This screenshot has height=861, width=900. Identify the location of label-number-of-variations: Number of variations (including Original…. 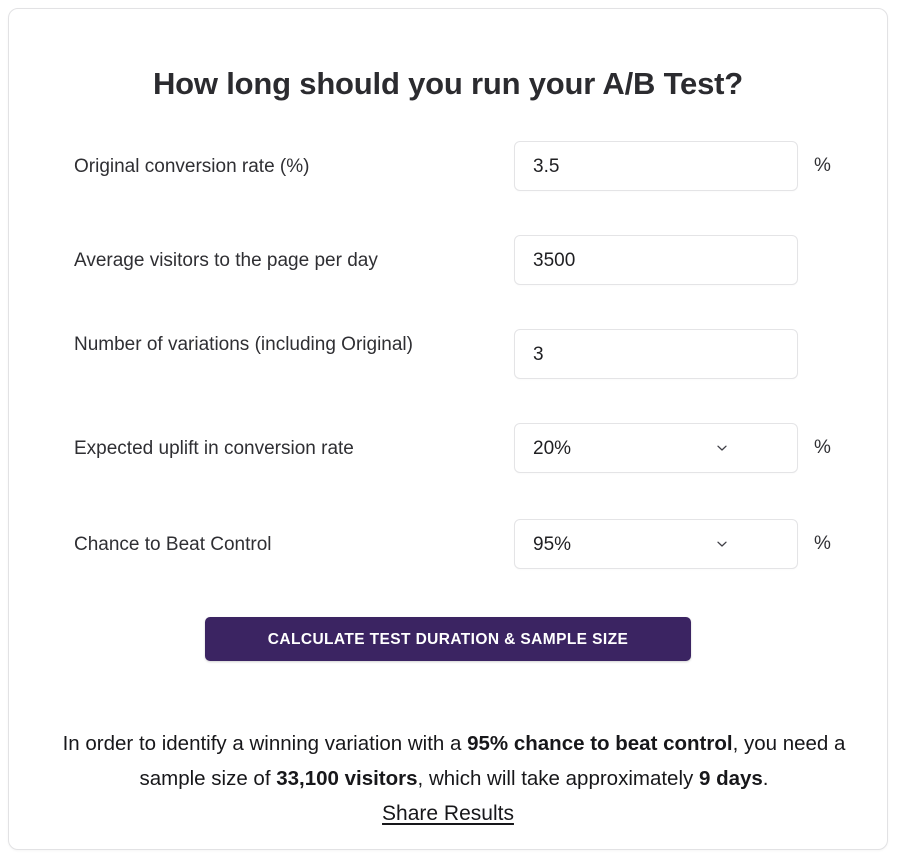
(243, 344).